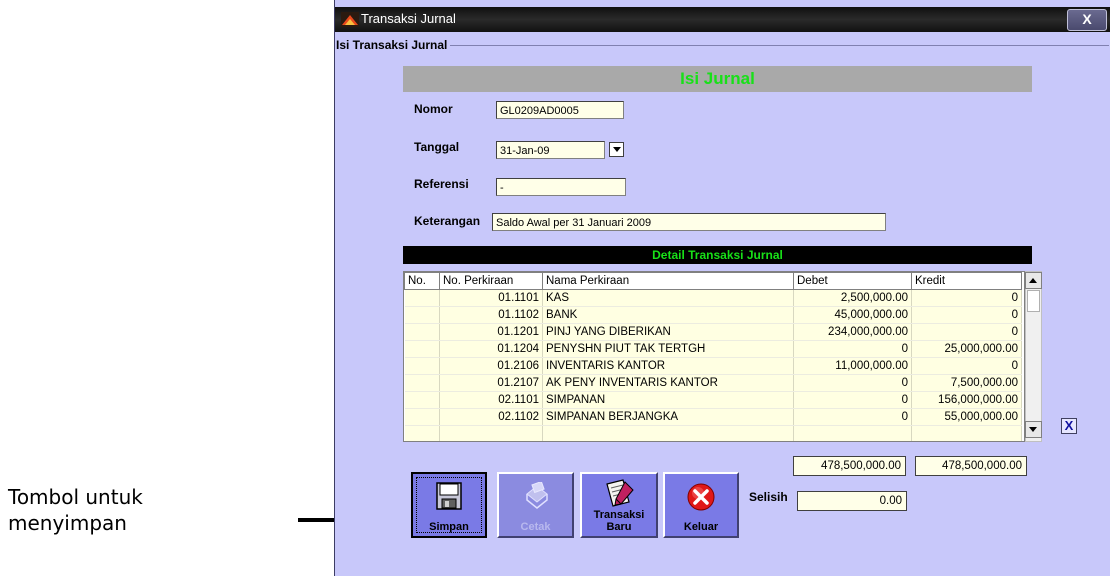 The image size is (1110, 576). I want to click on transaksi-baru-label: Transaksi Baru, so click(619, 521).